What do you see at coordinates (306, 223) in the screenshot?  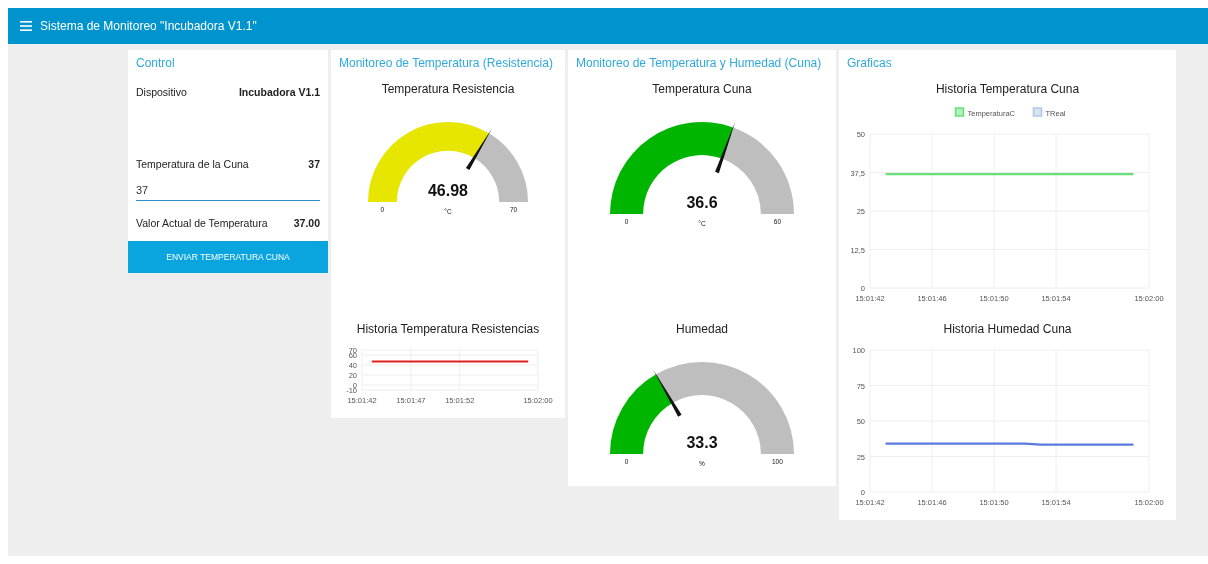 I see `info-value: 37.00` at bounding box center [306, 223].